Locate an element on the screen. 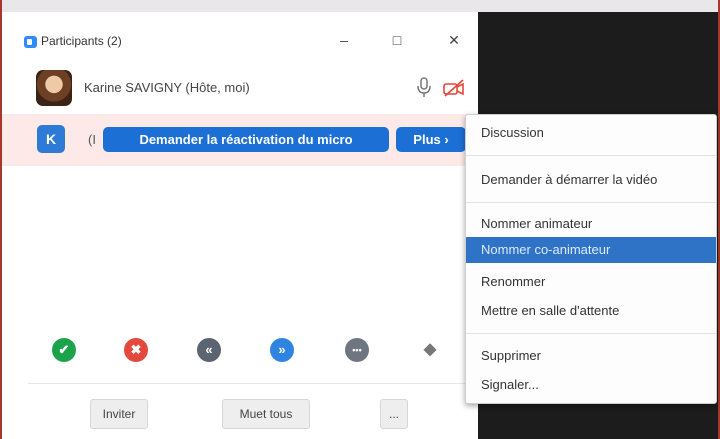 The image size is (720, 439). menu-item-remove: Supprimer is located at coordinates (591, 356).